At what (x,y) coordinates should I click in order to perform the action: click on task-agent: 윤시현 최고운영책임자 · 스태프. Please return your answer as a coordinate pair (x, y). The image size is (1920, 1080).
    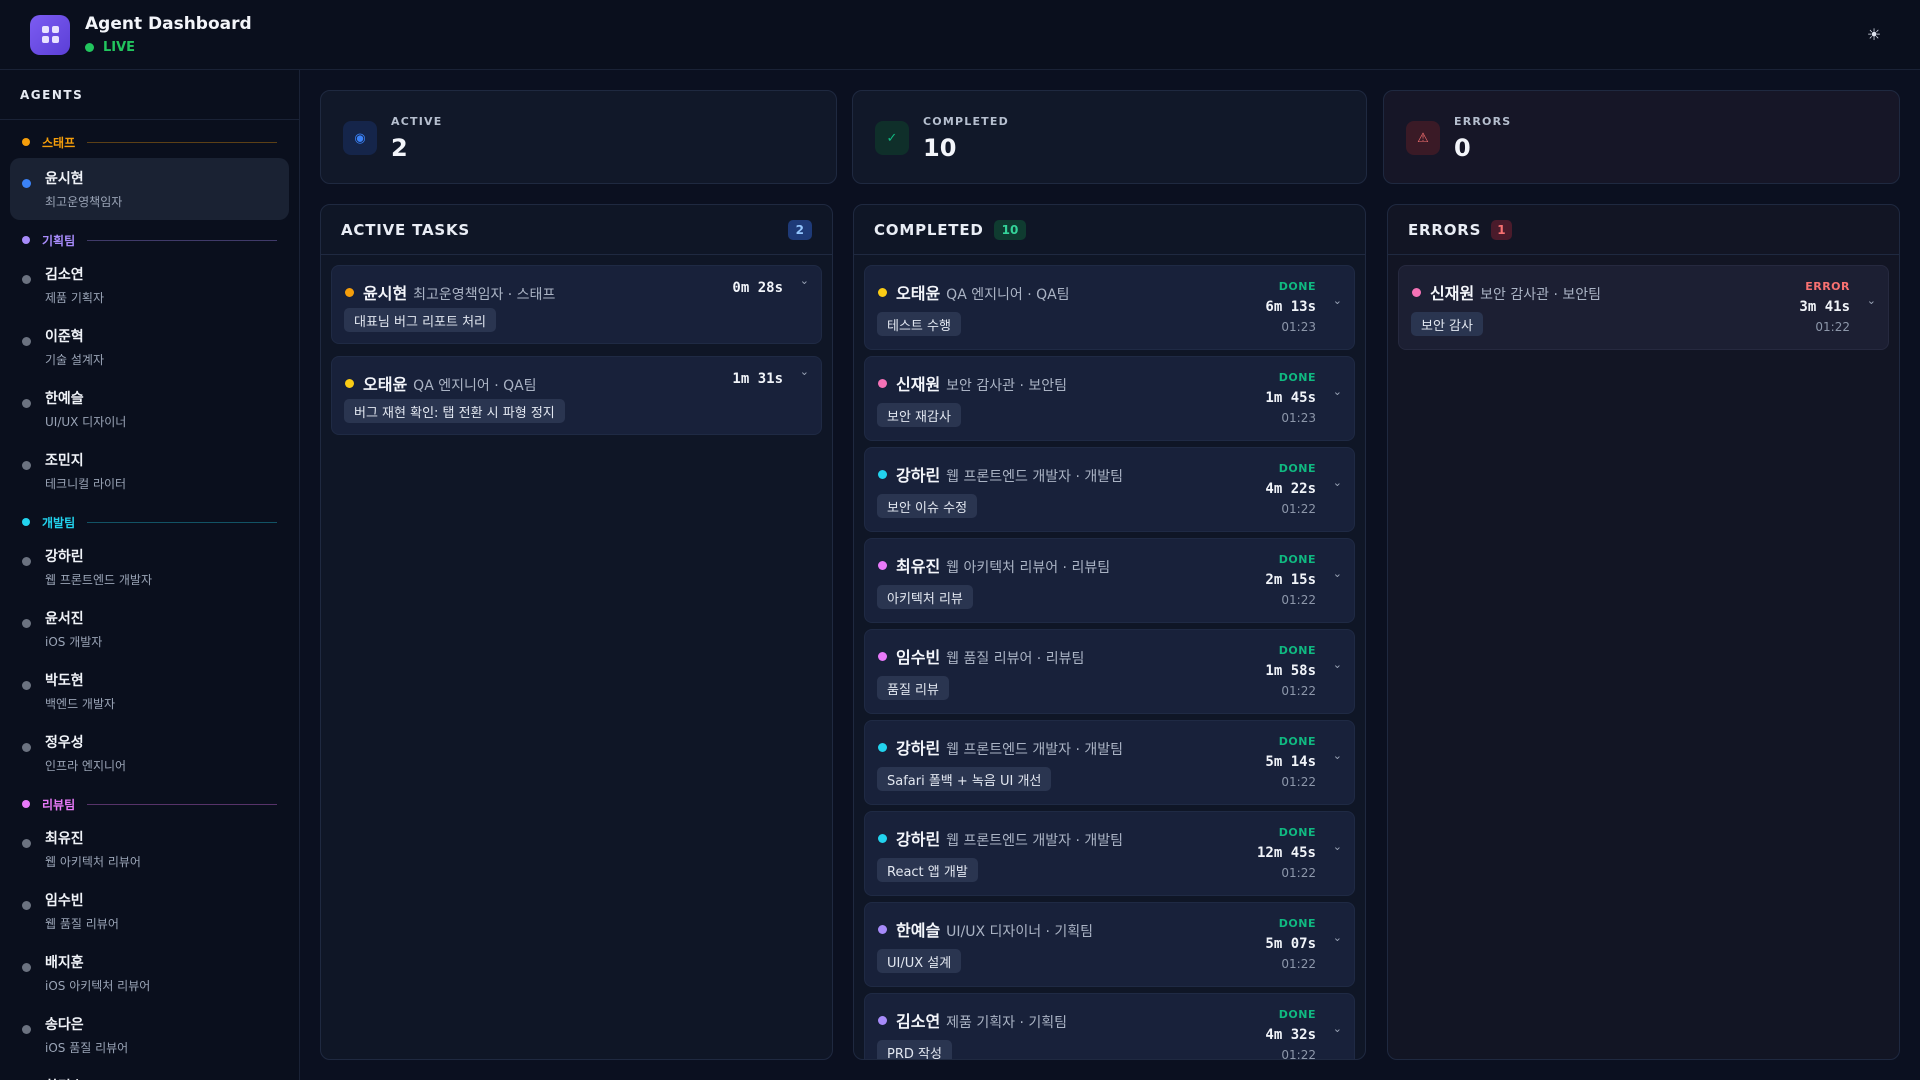
    Looking at the image, I should click on (459, 292).